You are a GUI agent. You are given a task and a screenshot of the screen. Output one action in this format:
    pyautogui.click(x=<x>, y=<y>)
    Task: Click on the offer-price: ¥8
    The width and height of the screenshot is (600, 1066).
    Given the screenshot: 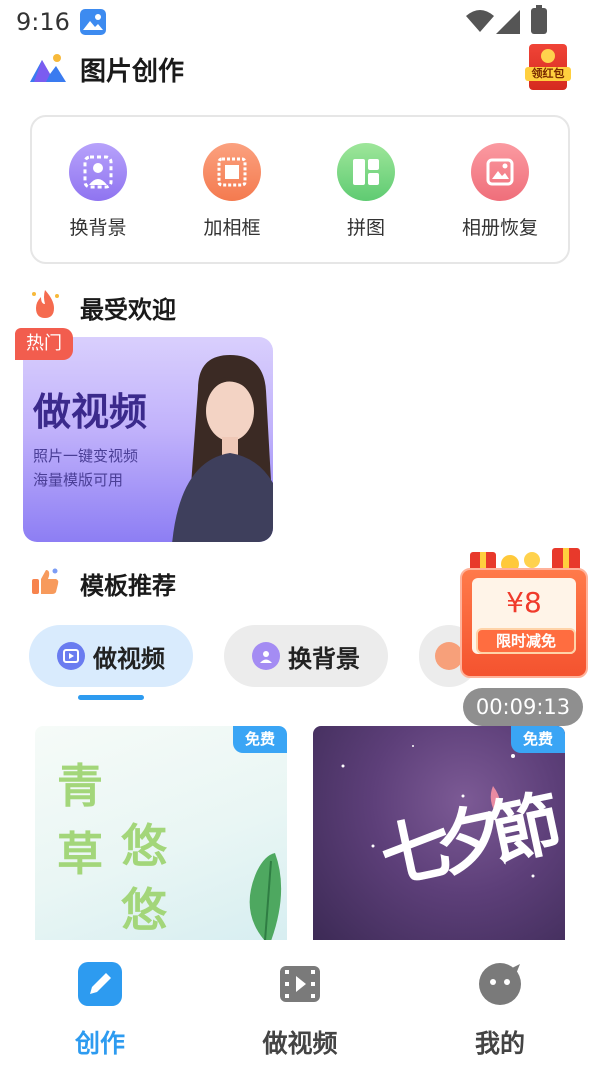 What is the action you would take?
    pyautogui.click(x=524, y=602)
    